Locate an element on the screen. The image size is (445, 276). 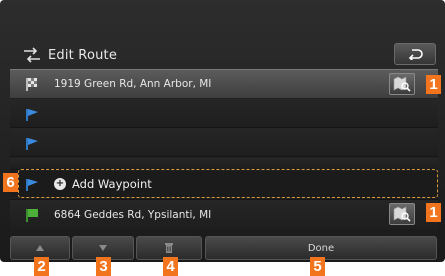
back-arrow-icon is located at coordinates (415, 54).